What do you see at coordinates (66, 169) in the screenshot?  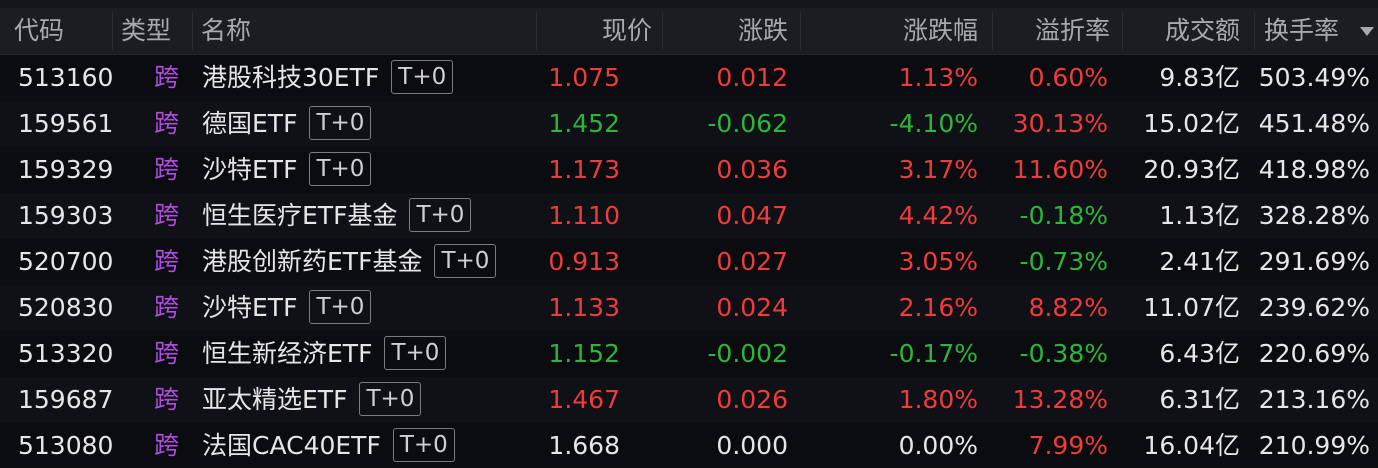 I see `cell-code-text: 159329` at bounding box center [66, 169].